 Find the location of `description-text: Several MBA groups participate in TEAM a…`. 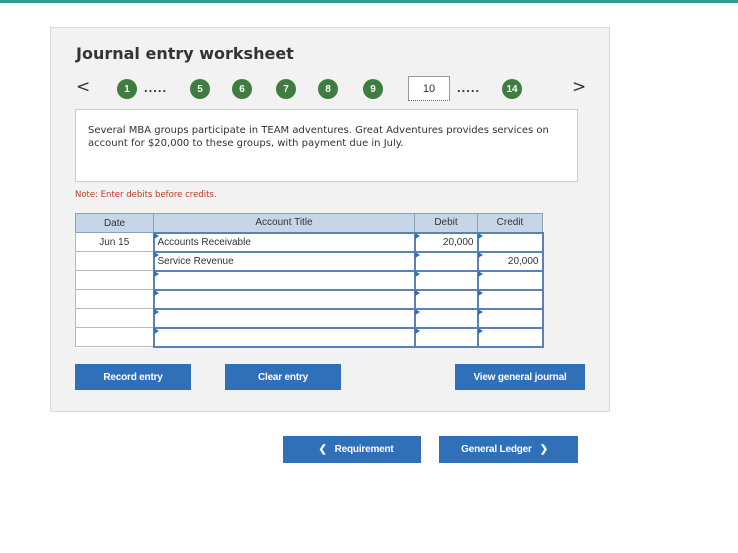

description-text: Several MBA groups participate in TEAM a… is located at coordinates (318, 137).